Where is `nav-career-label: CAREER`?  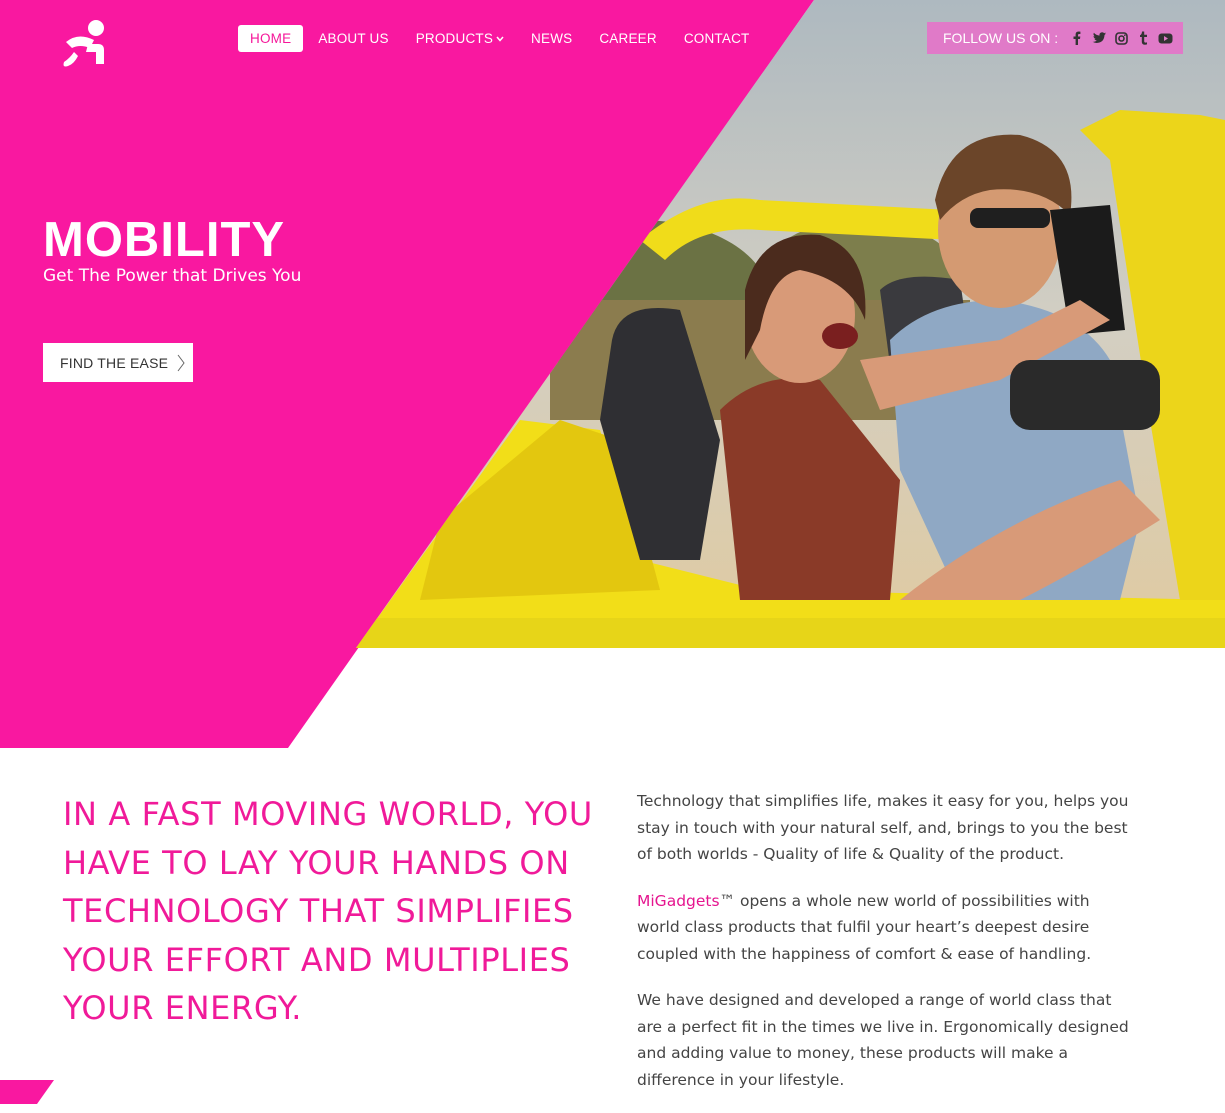
nav-career-label: CAREER is located at coordinates (628, 38).